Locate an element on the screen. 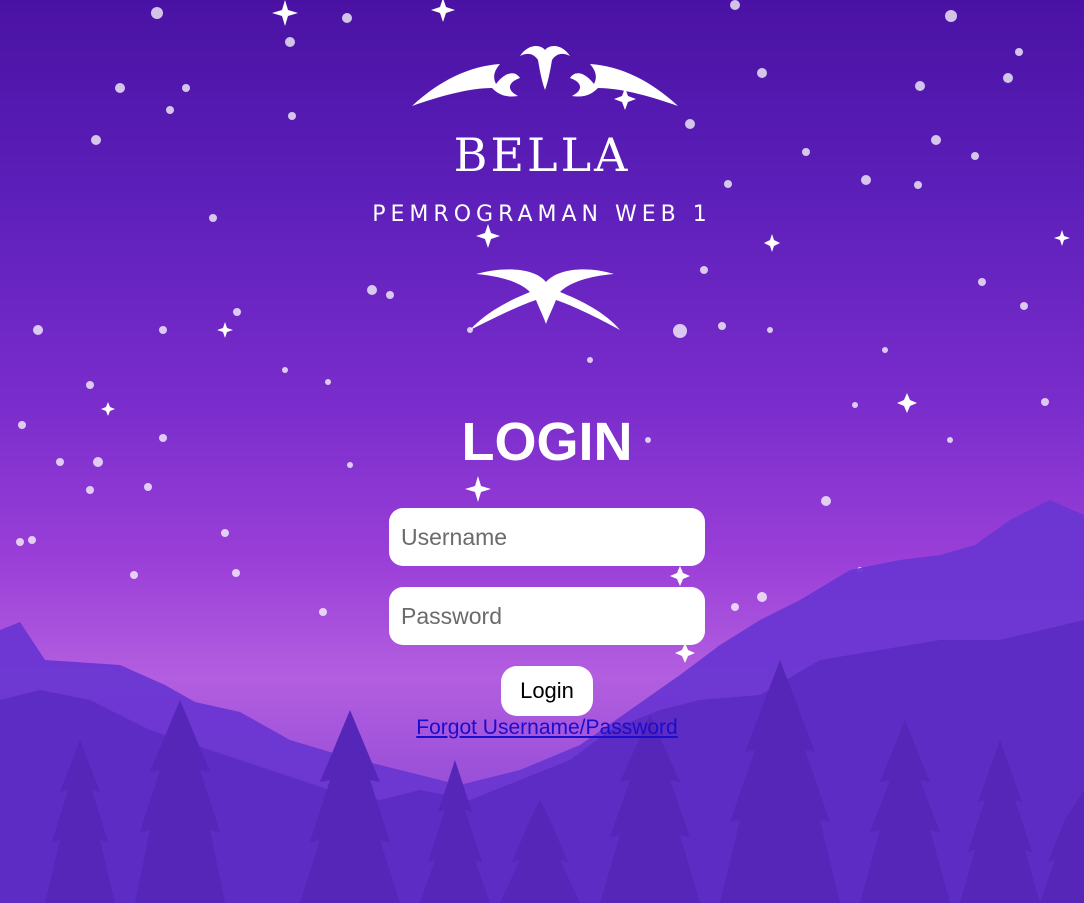  brand-name: BELLA is located at coordinates (542, 155).